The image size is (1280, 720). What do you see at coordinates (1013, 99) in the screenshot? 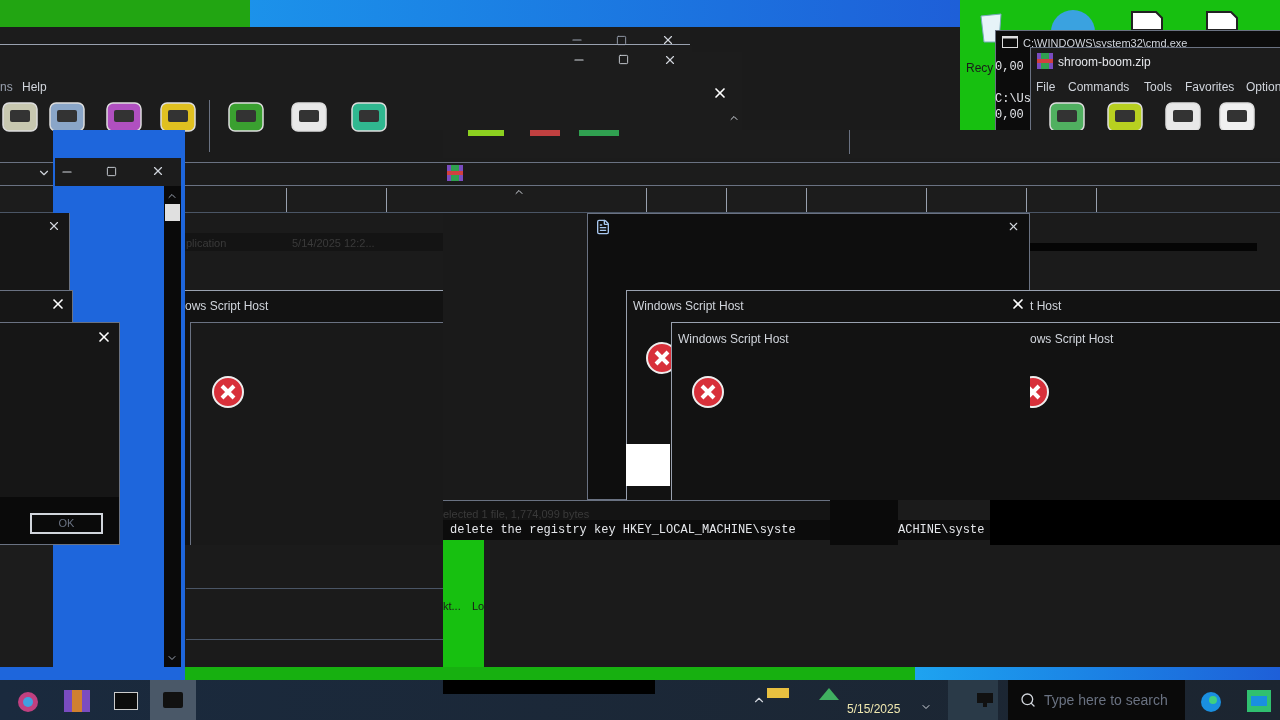
I see `console-text: C:\Us` at bounding box center [1013, 99].